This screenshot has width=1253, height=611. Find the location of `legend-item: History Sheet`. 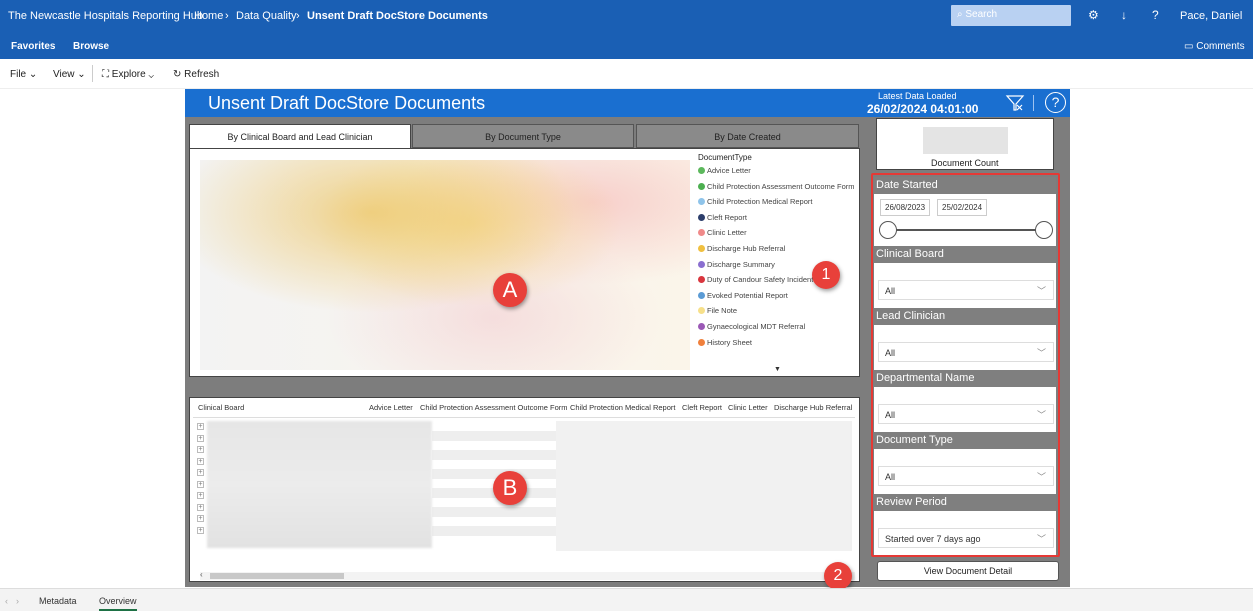

legend-item: History Sheet is located at coordinates (725, 342).